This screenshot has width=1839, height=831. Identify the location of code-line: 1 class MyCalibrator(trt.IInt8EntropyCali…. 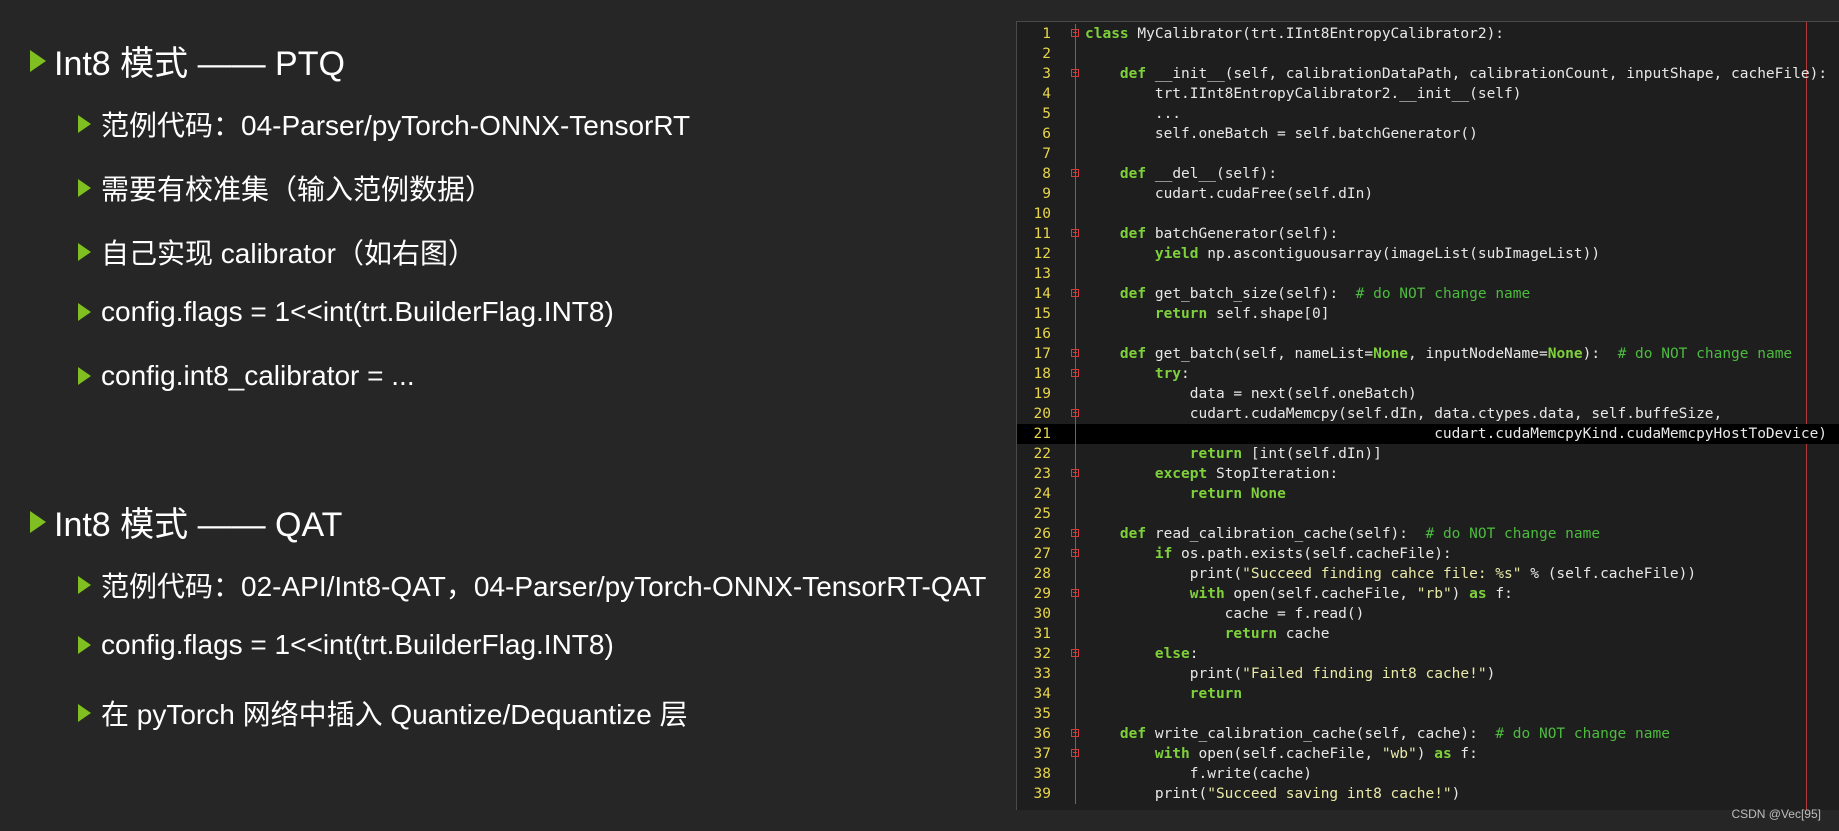
(1428, 34).